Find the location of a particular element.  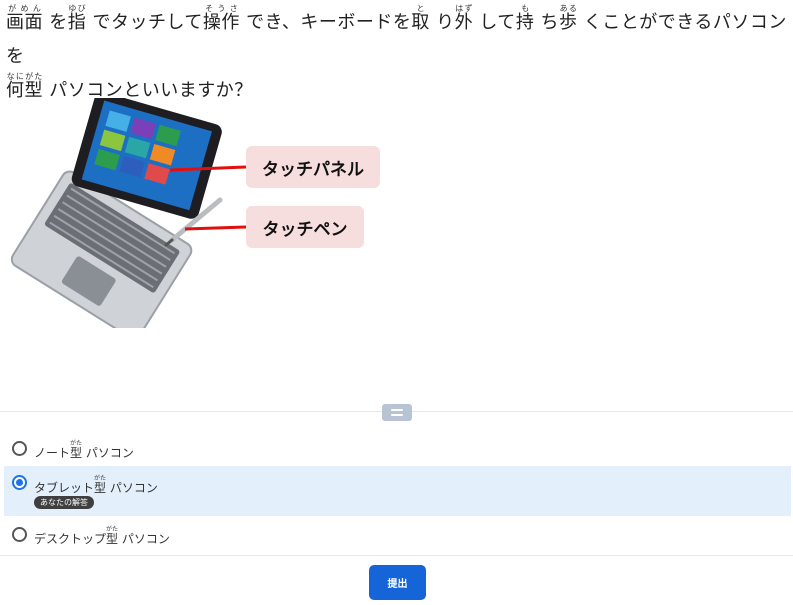

ruby-word: 操作そうさ is located at coordinates (221, 18).